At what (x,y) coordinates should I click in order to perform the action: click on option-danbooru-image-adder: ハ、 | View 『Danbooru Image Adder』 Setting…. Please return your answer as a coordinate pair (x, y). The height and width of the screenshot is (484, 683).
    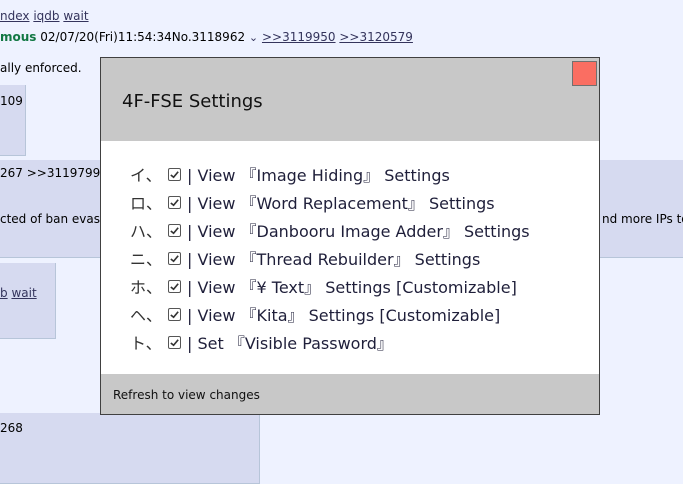
    Looking at the image, I should click on (330, 230).